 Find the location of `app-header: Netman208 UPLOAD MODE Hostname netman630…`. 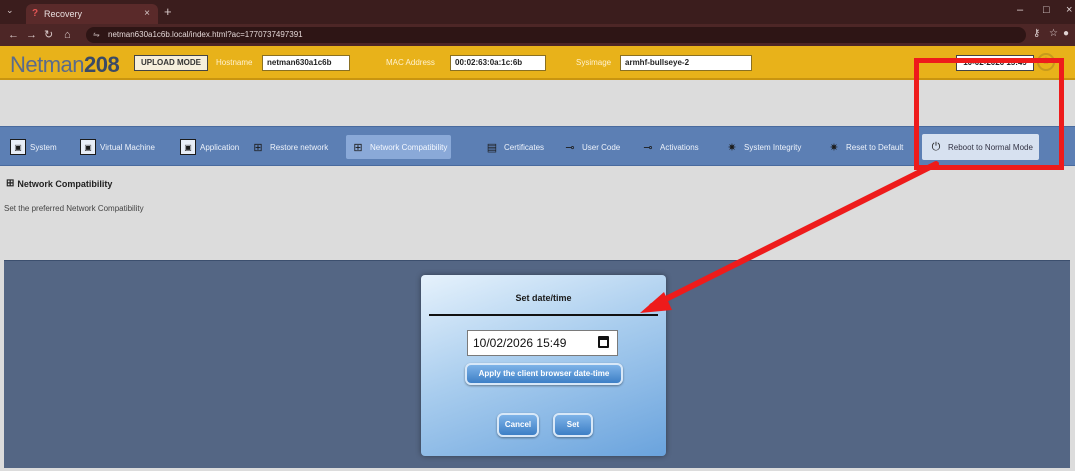

app-header: Netman208 UPLOAD MODE Hostname netman630… is located at coordinates (537, 63).